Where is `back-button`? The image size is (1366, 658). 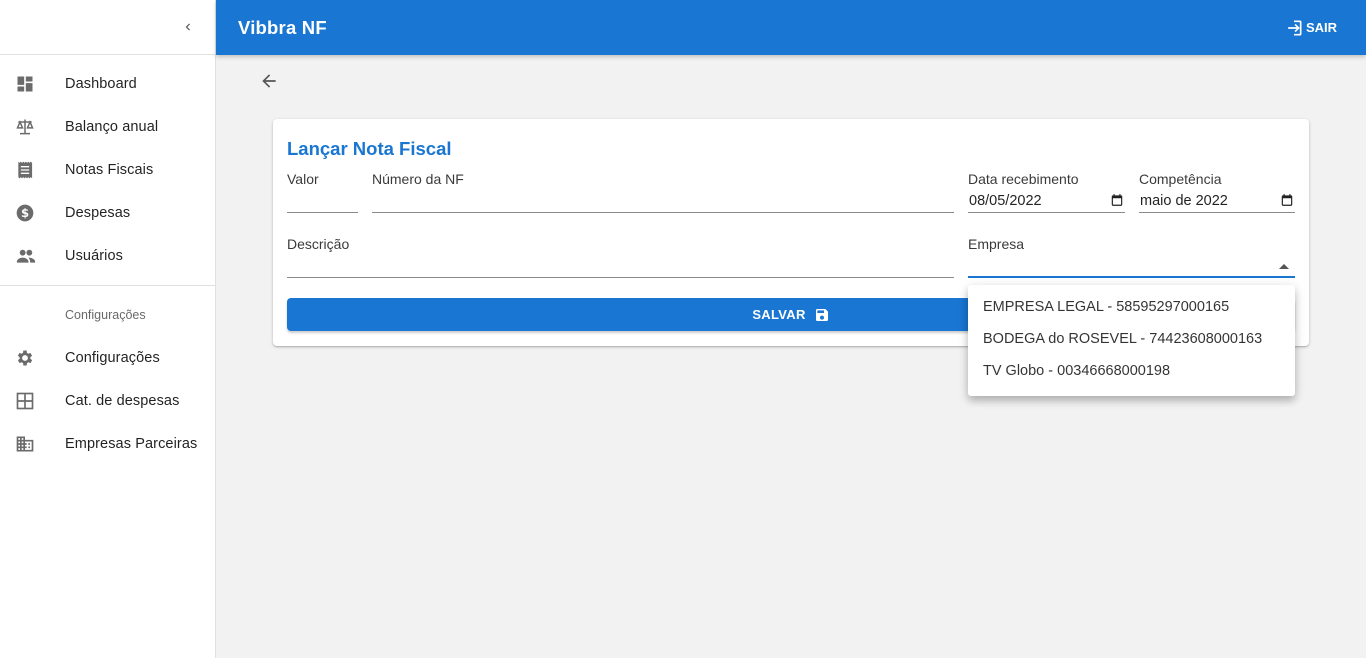 back-button is located at coordinates (269, 81).